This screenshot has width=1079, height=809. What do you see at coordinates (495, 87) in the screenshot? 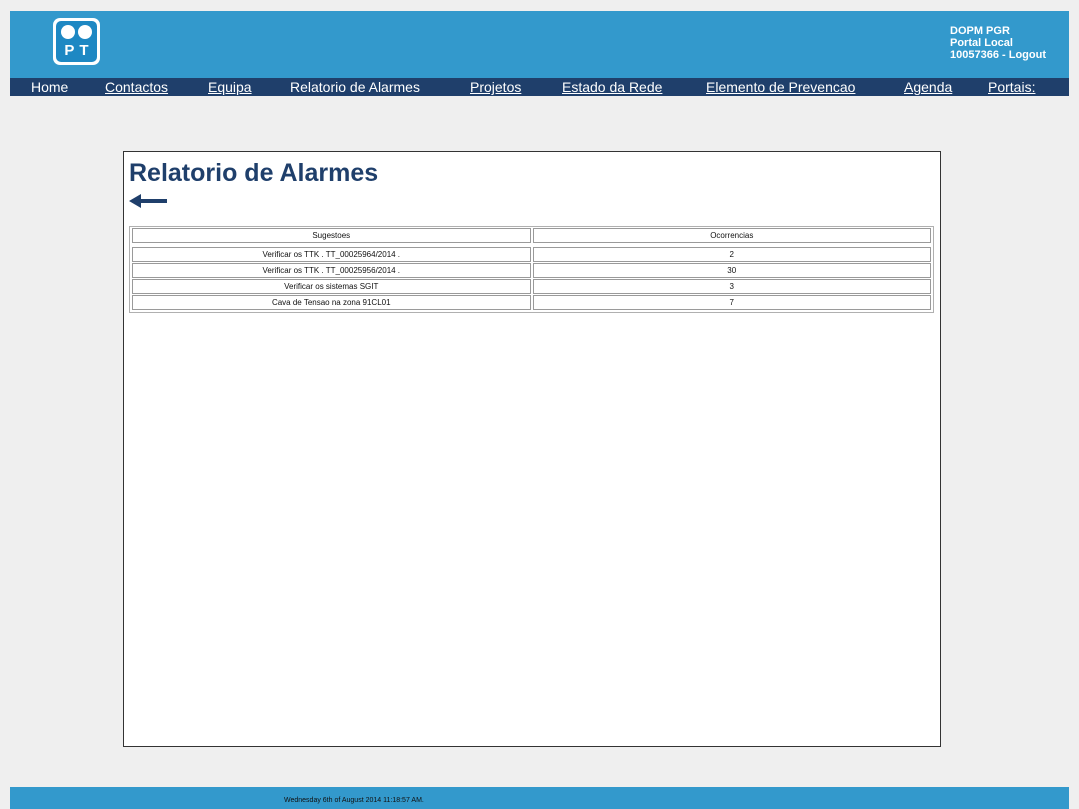
I see `nav-projetos: Projetos` at bounding box center [495, 87].